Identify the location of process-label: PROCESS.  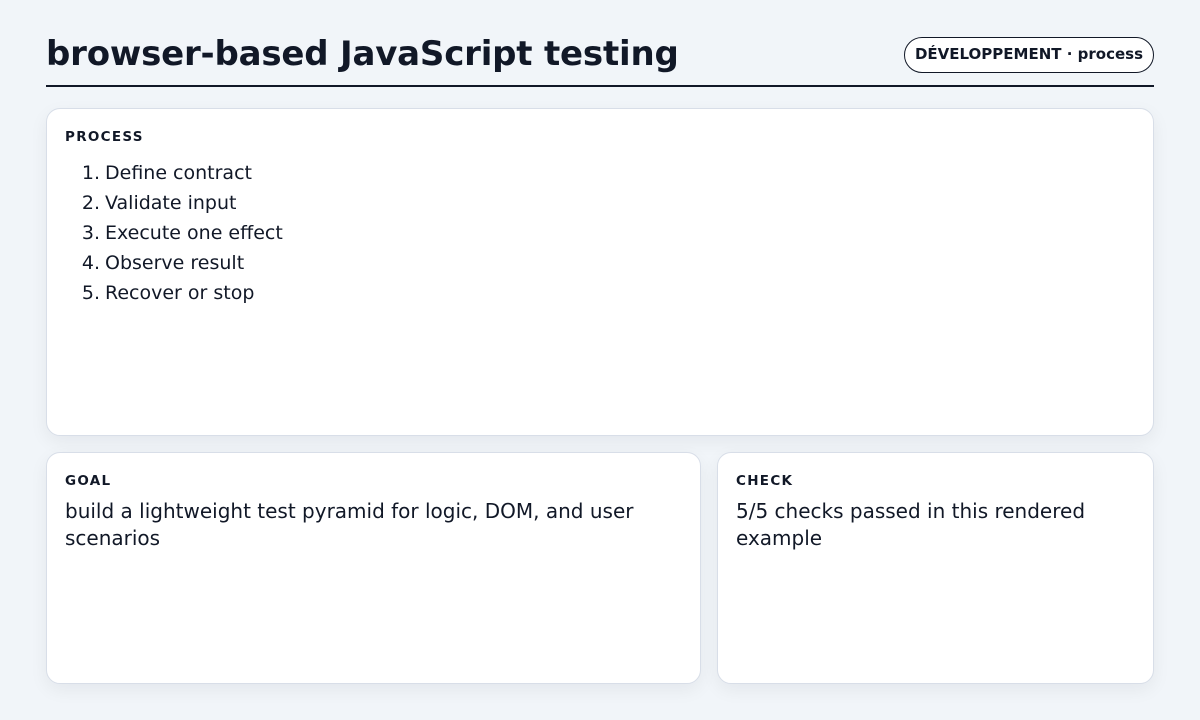
(104, 137).